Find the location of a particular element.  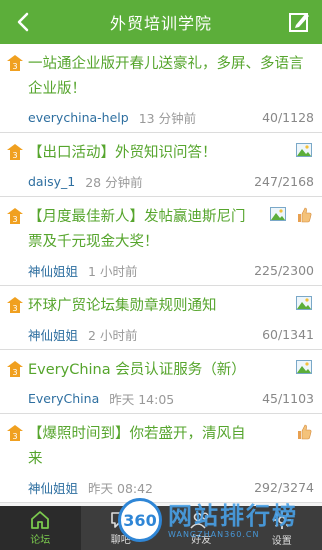

post-stats: 225/2300 is located at coordinates (284, 270).